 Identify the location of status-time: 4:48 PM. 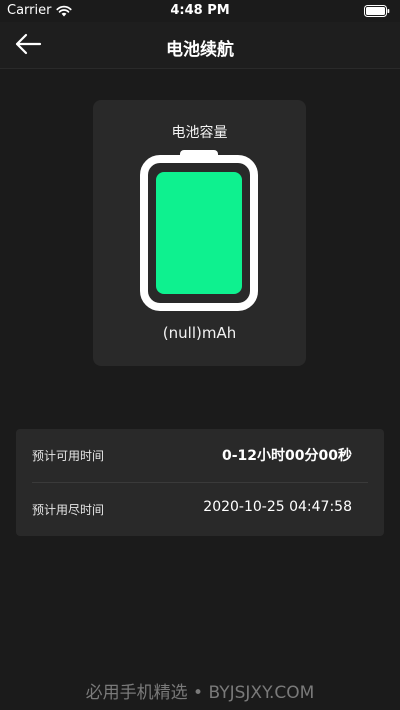
(200, 10).